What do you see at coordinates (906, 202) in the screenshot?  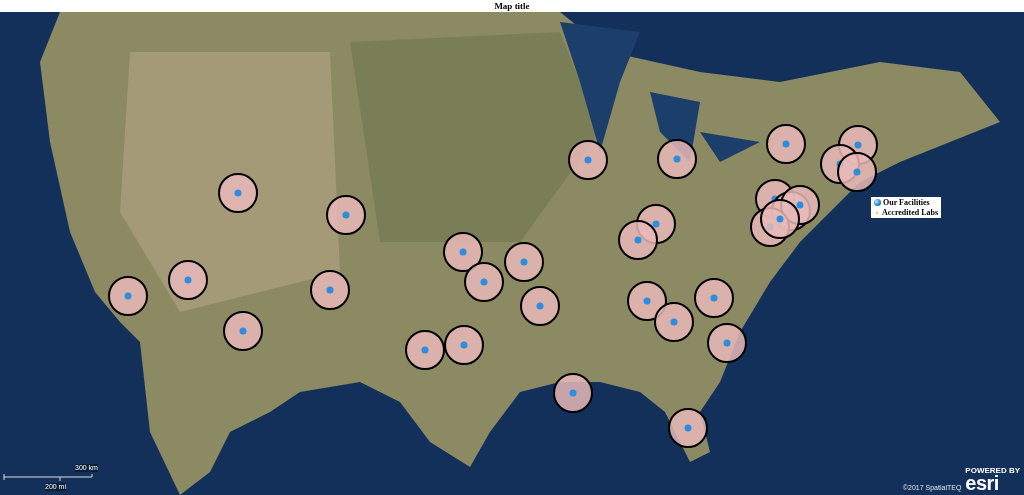 I see `legend-label: Our Facilities` at bounding box center [906, 202].